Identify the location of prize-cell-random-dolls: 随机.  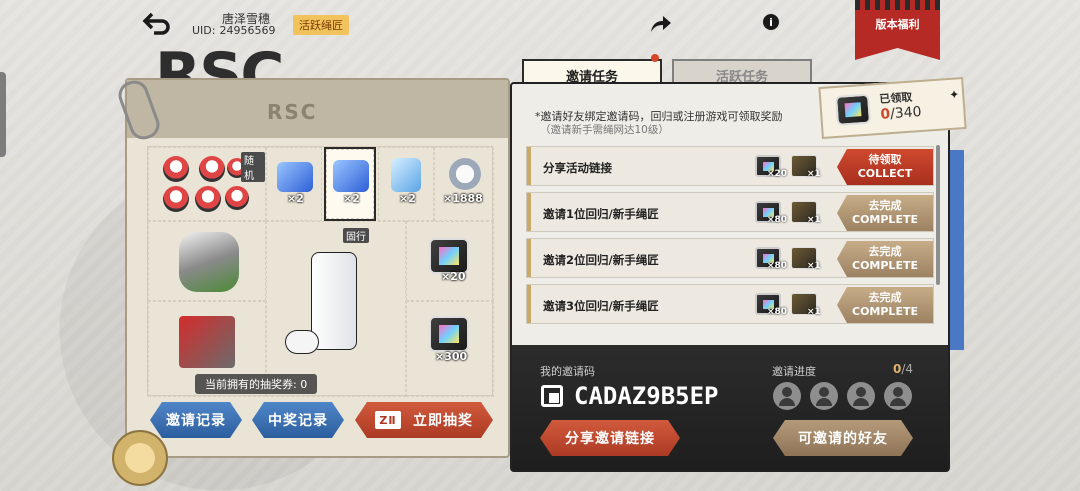
(207, 184).